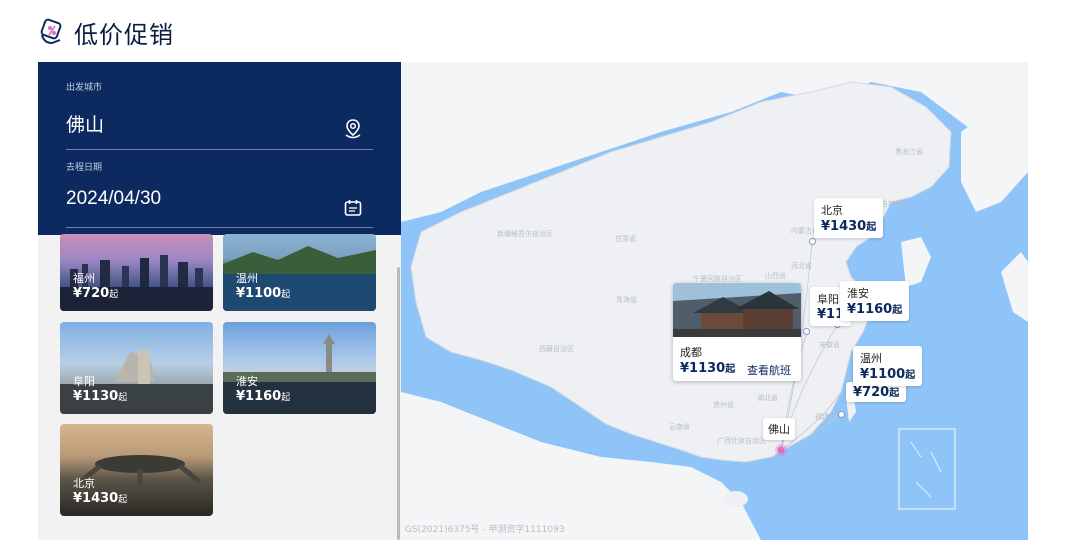  Describe the element at coordinates (891, 204) in the screenshot. I see `province-label: 吉林省` at that location.